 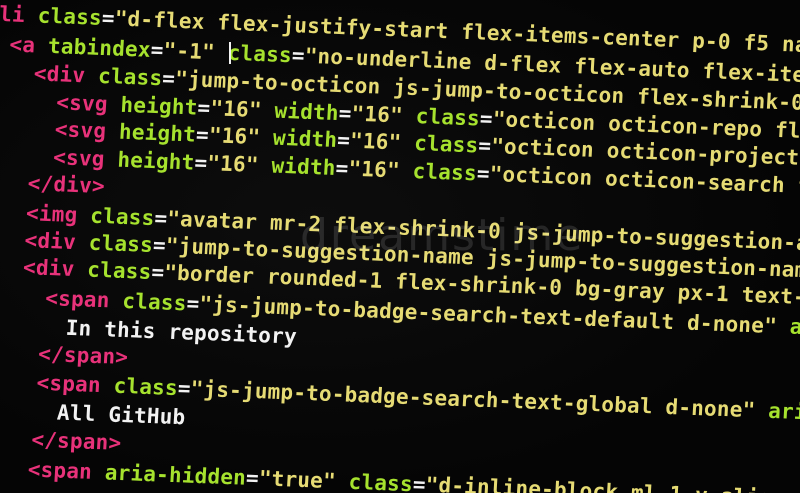 I want to click on code-token: aria-label, so click(x=794, y=329).